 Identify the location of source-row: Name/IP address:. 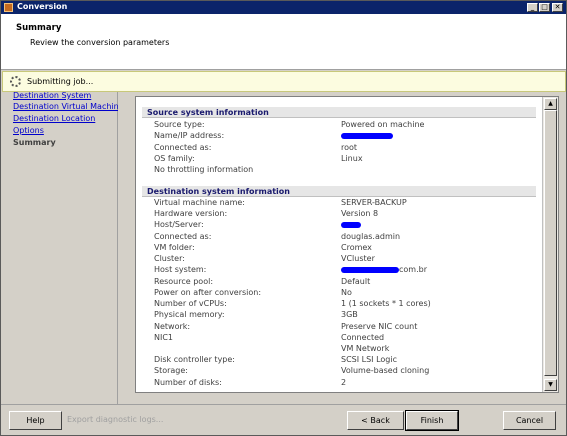
(344, 136).